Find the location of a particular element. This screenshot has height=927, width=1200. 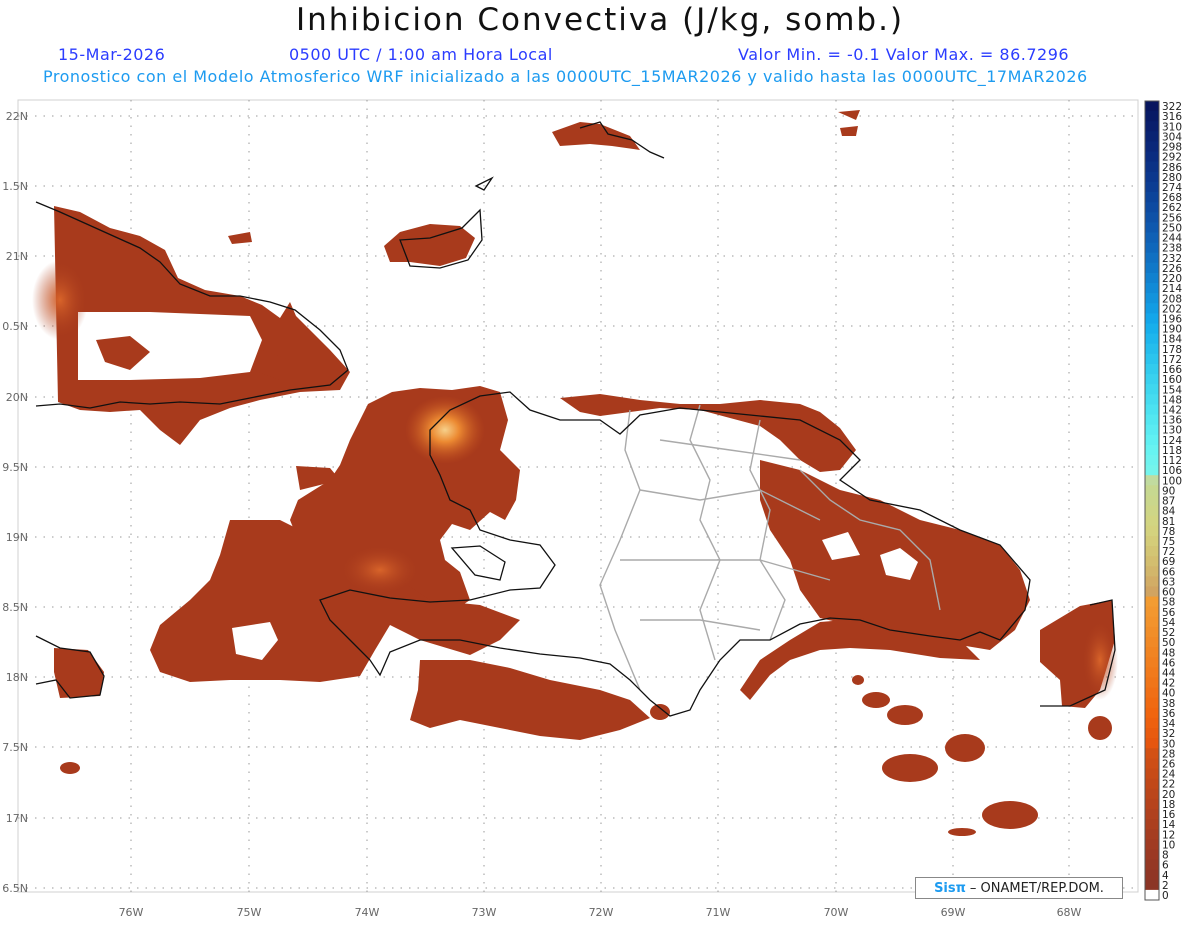

lon-label: 72W is located at coordinates (601, 912).